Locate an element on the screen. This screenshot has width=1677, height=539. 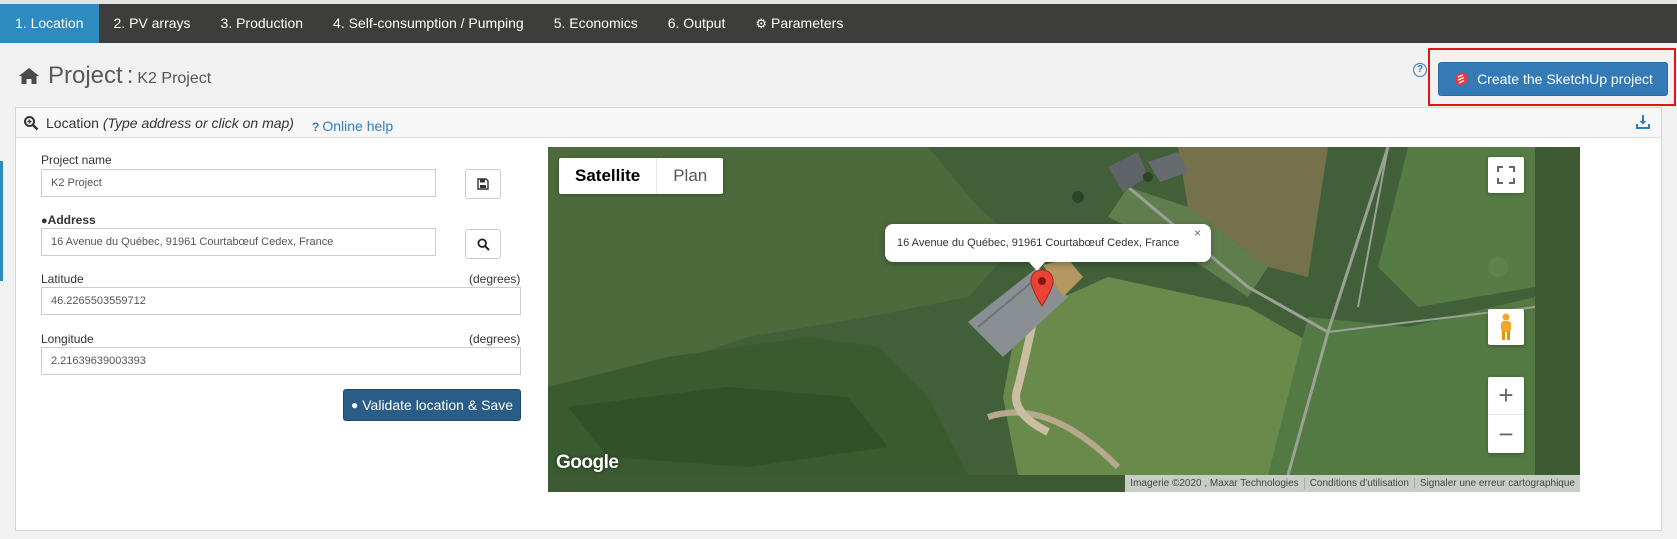
validate-location-save-button: ● Validate location & Save is located at coordinates (432, 405).